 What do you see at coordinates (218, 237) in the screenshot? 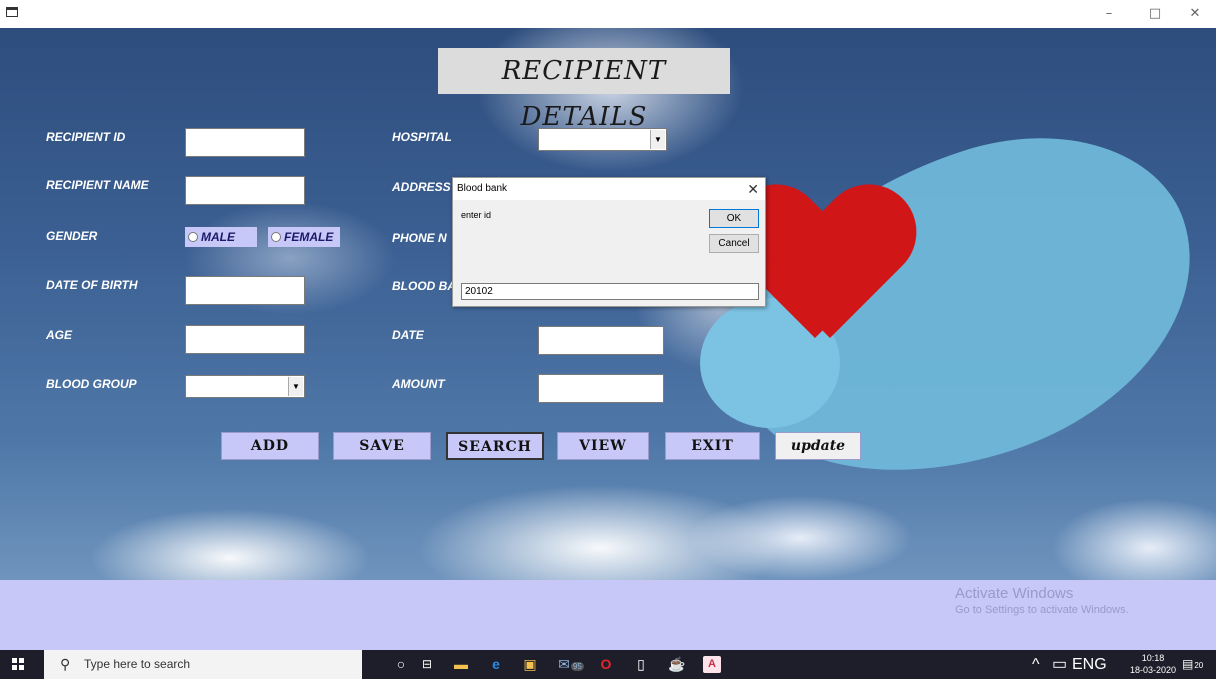
I see `gender-male-label: MALE` at bounding box center [218, 237].